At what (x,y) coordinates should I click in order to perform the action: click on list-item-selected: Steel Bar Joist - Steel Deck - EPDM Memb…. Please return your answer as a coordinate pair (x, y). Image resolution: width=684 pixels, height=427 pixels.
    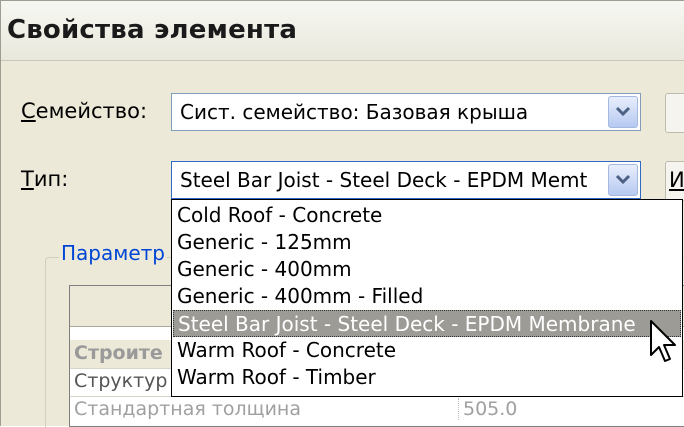
    Looking at the image, I should click on (427, 323).